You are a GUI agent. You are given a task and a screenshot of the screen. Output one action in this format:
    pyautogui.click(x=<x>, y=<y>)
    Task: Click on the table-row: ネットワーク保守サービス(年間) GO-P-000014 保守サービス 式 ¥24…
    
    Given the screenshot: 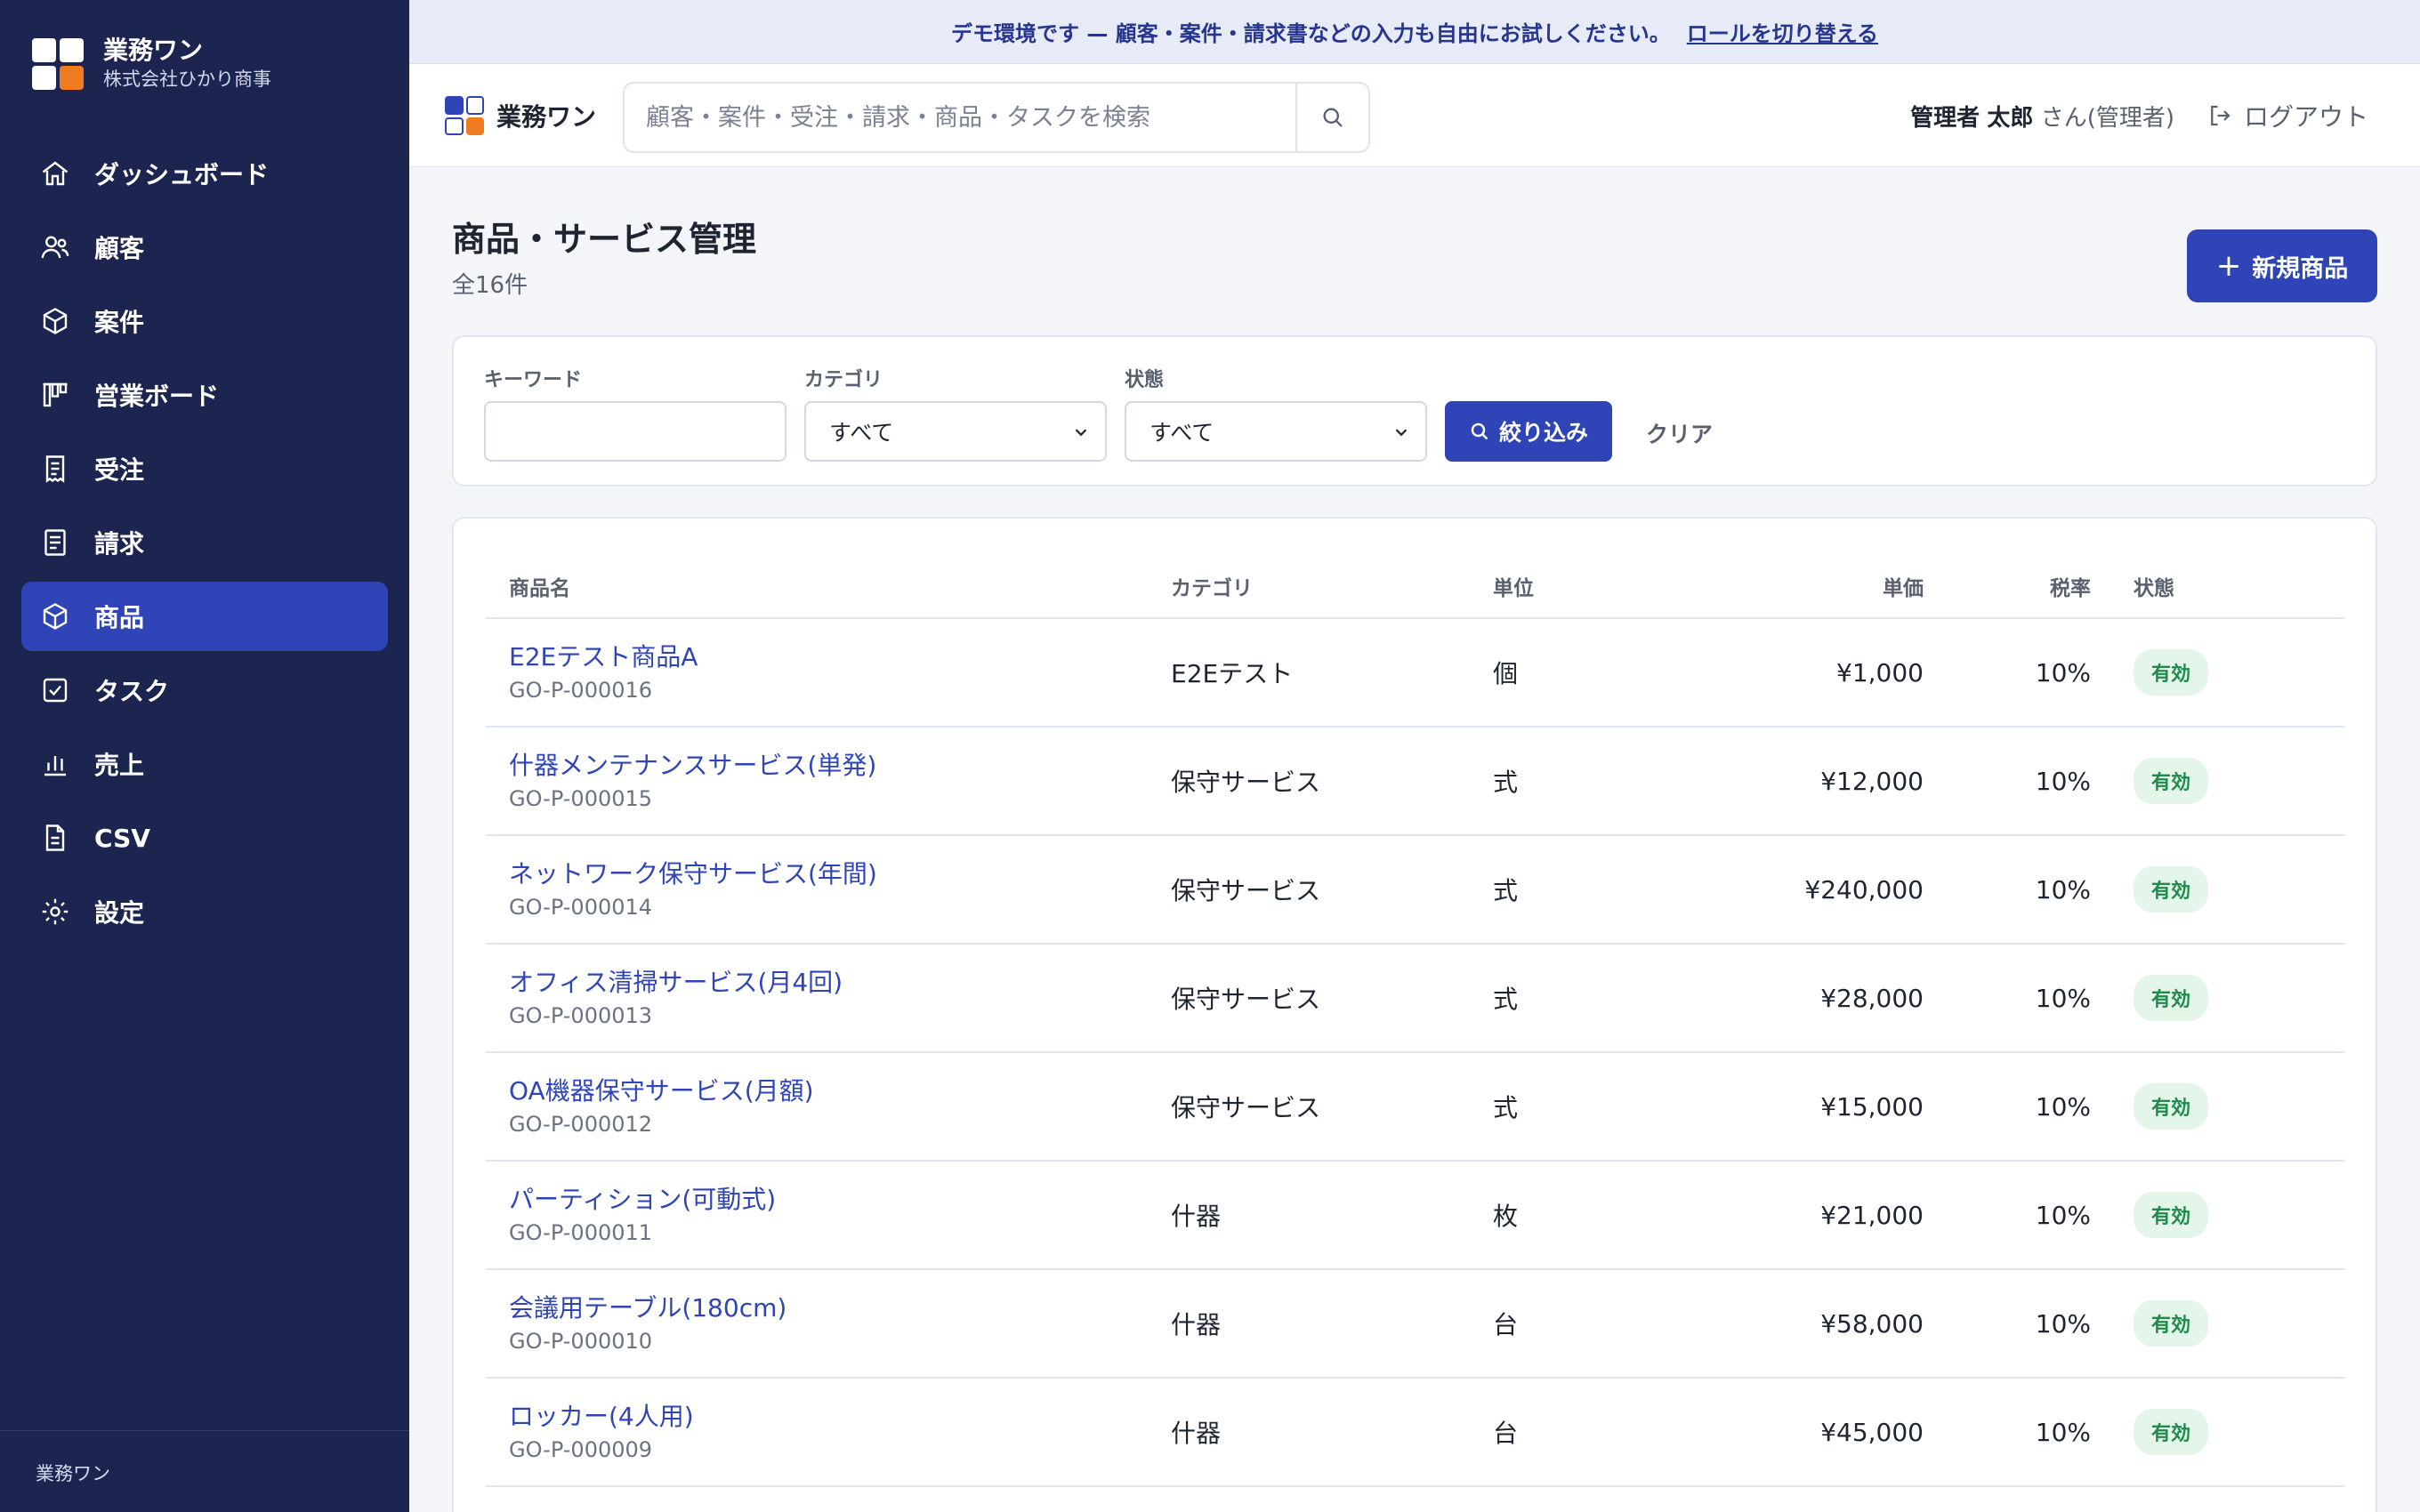 What is the action you would take?
    pyautogui.click(x=1415, y=890)
    